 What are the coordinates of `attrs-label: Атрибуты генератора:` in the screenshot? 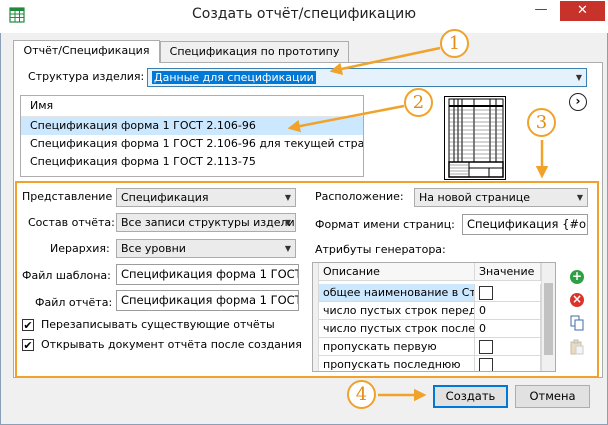 It's located at (380, 249).